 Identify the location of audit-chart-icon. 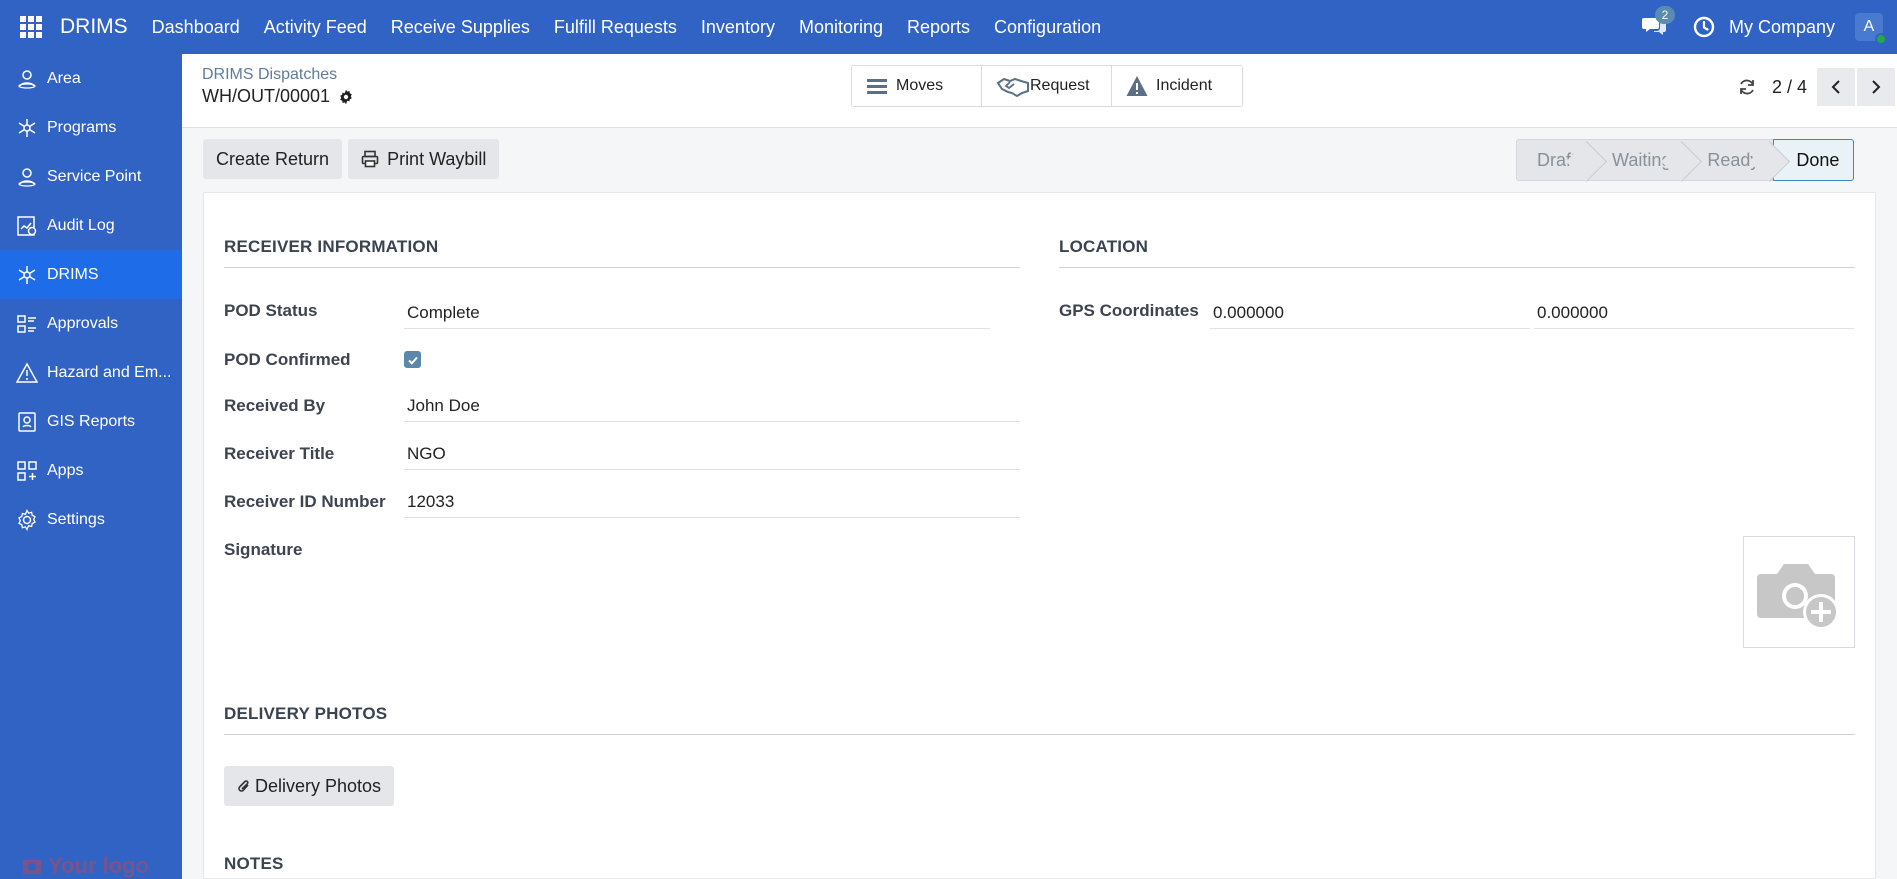
(27, 225).